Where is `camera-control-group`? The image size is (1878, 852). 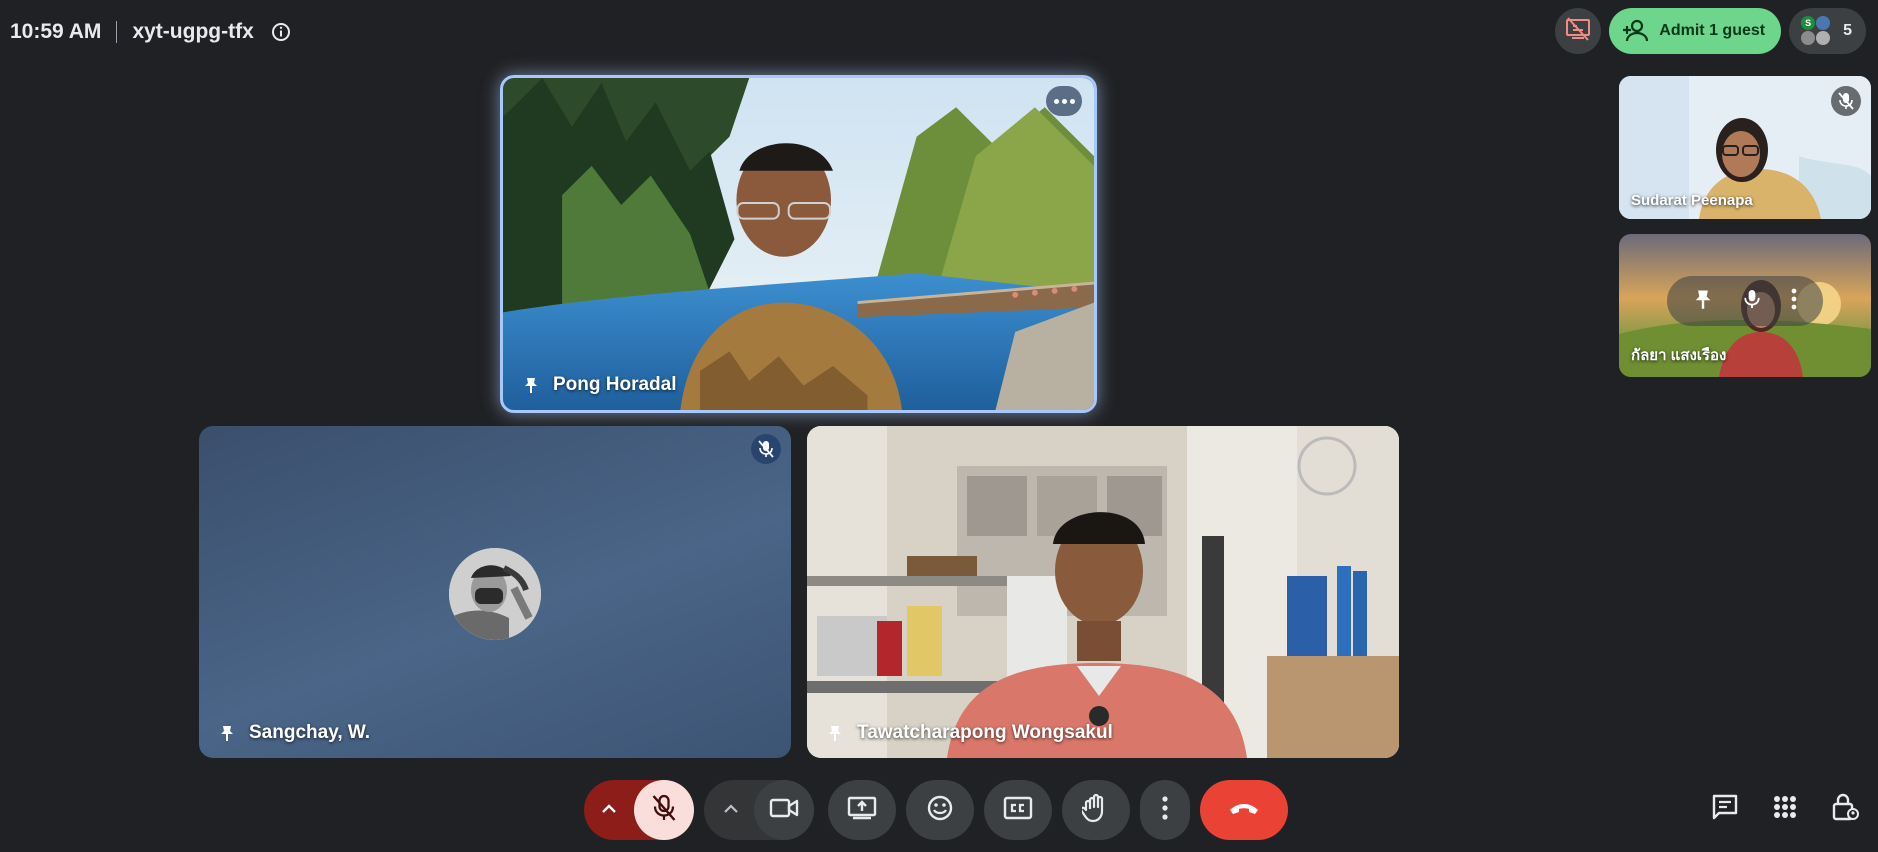
camera-control-group is located at coordinates (759, 810).